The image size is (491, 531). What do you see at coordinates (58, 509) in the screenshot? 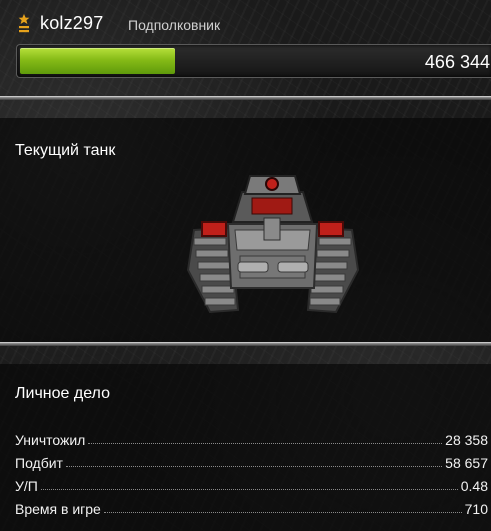
I see `stat-label: Время в игре` at bounding box center [58, 509].